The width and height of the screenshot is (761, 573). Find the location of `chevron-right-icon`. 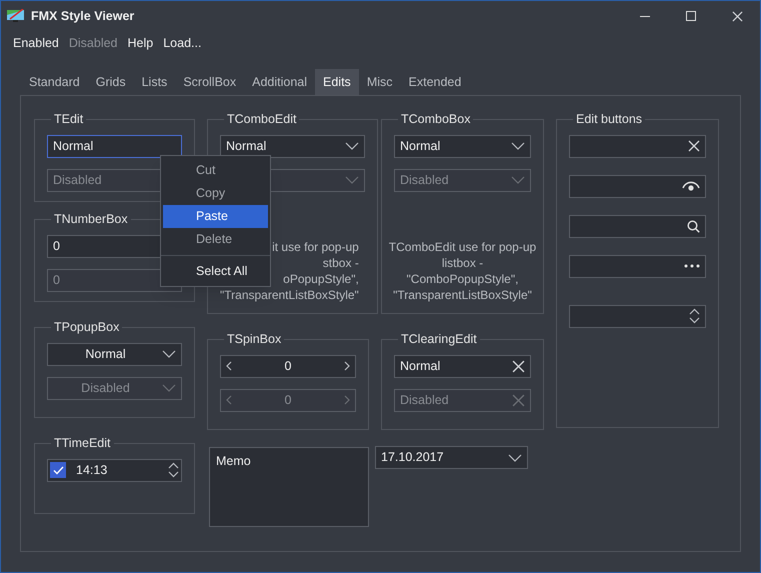

chevron-right-icon is located at coordinates (347, 366).